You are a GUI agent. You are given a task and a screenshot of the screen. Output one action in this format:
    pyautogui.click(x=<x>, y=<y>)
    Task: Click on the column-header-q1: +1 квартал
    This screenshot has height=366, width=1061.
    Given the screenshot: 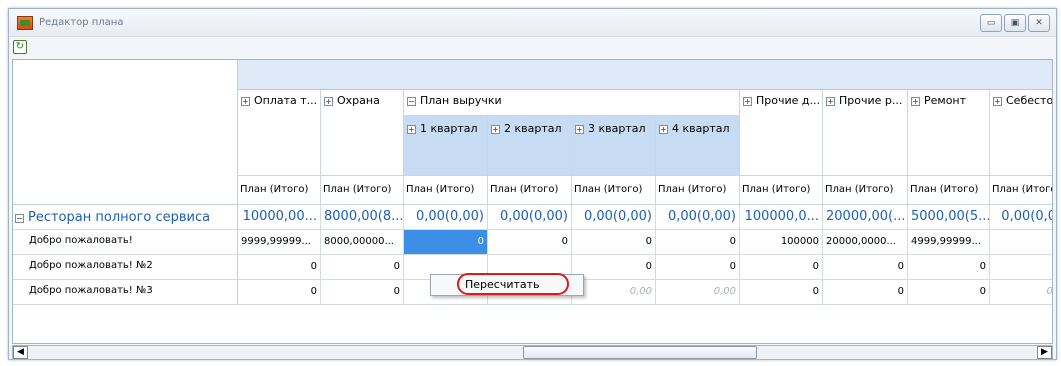 What is the action you would take?
    pyautogui.click(x=446, y=146)
    